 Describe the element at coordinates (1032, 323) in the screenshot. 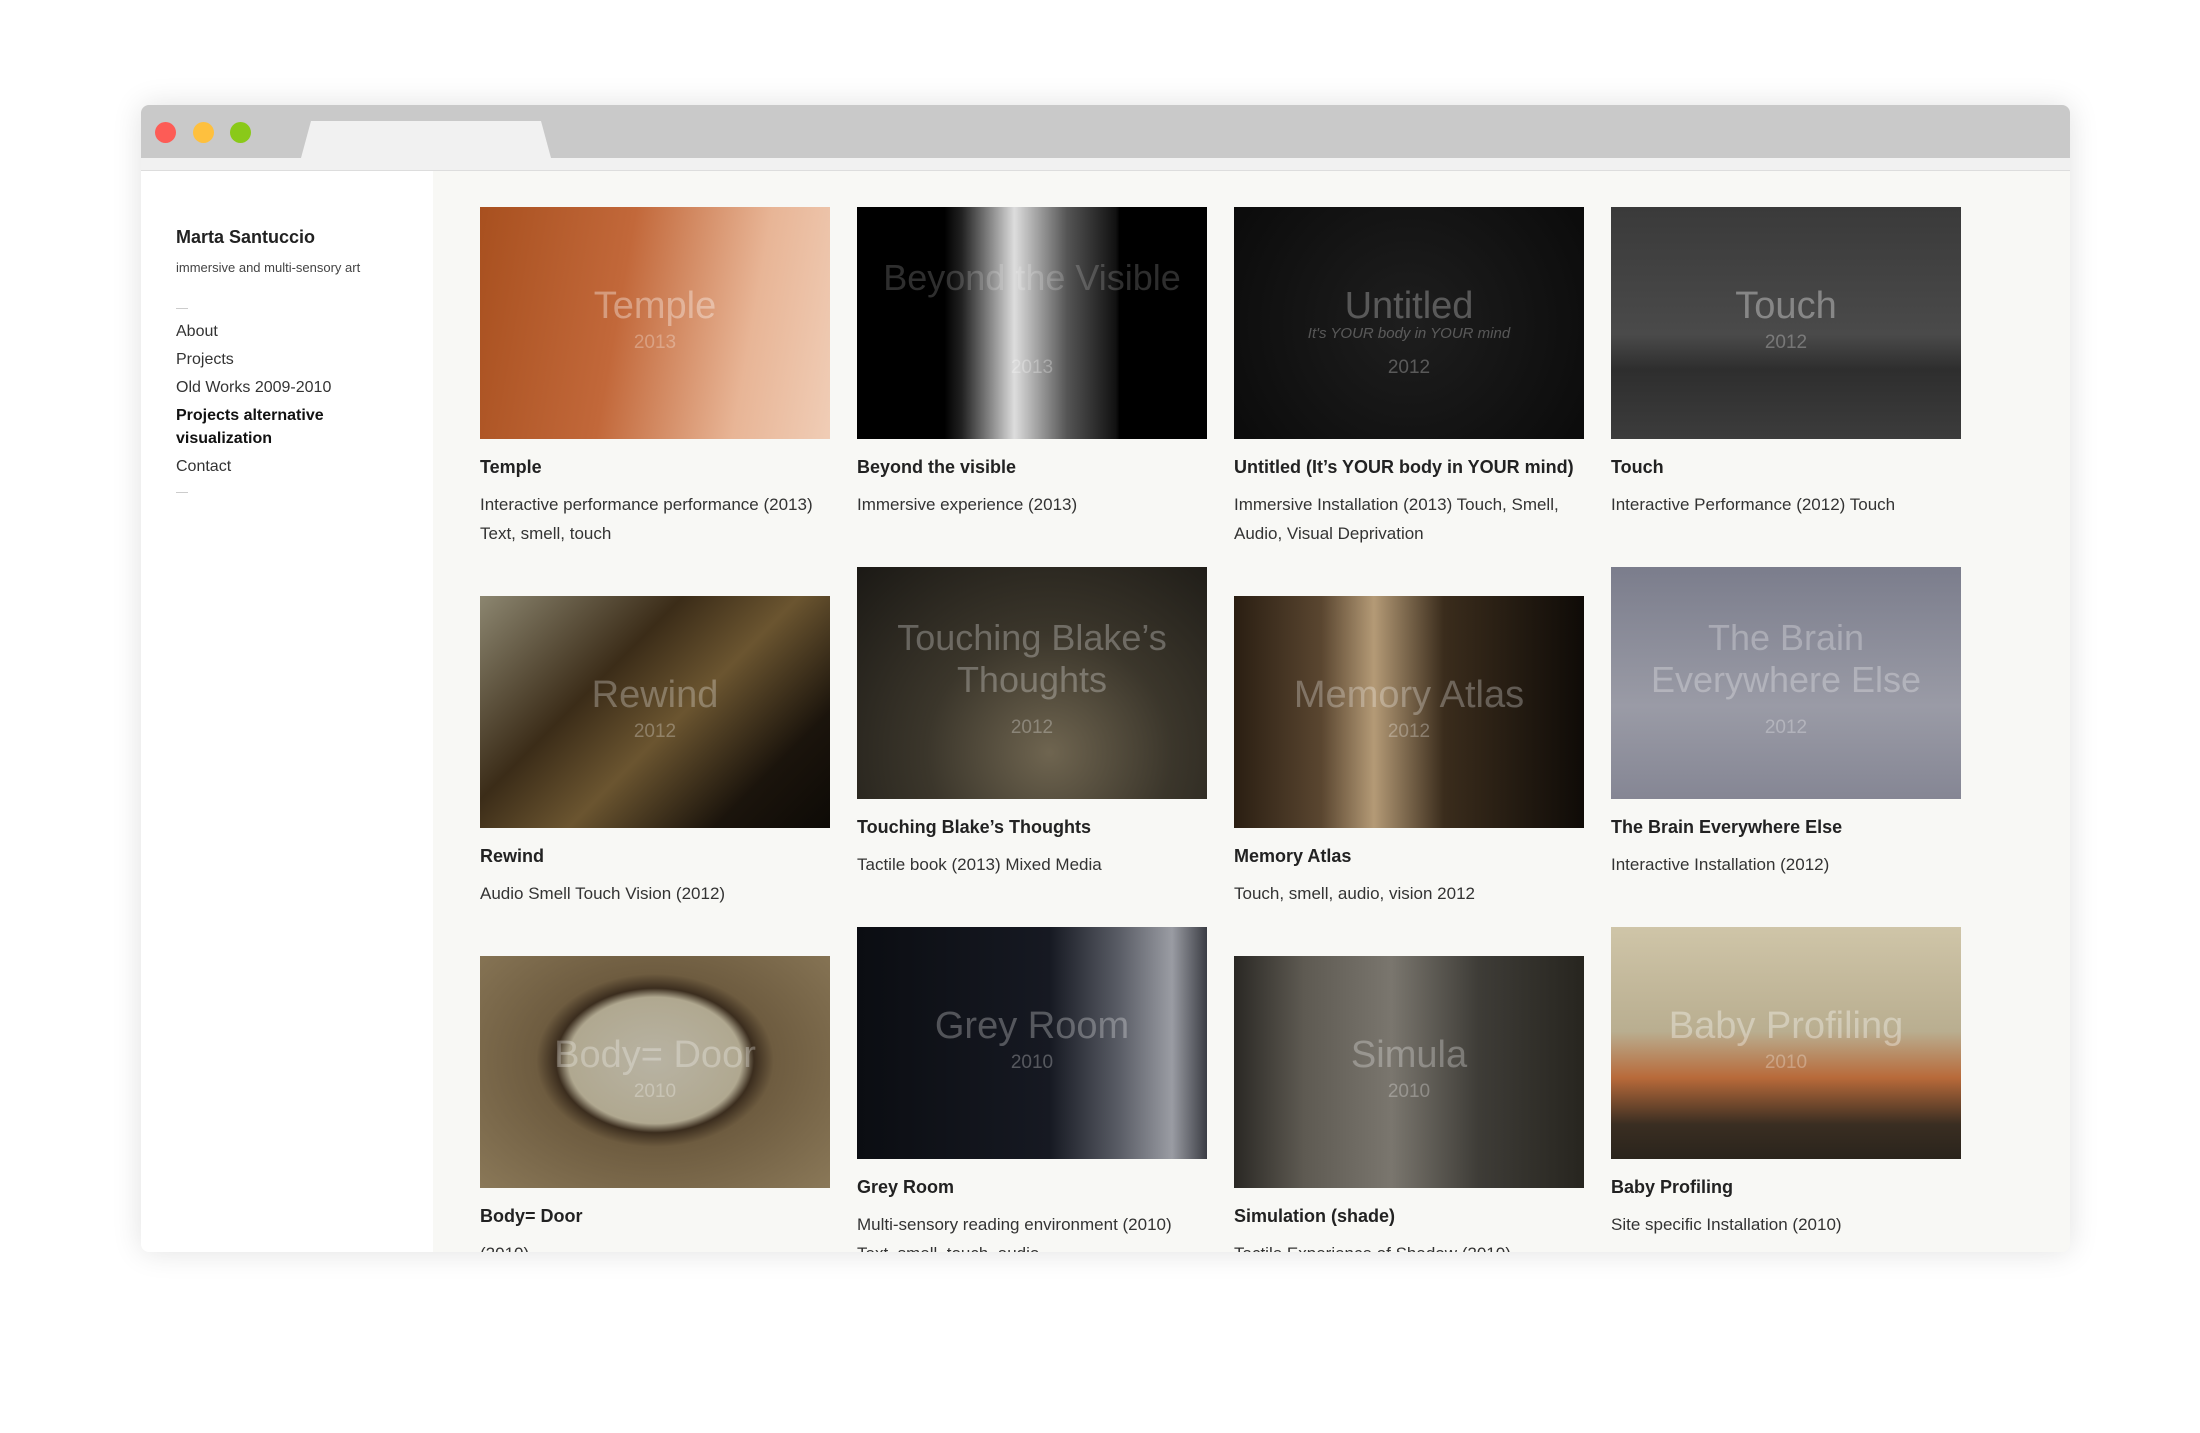

I see `project-thumbnail: Beyond the Visible 2013` at that location.